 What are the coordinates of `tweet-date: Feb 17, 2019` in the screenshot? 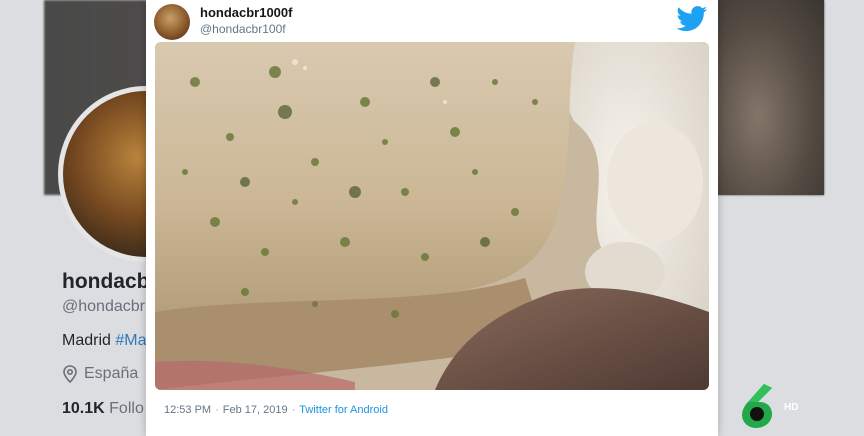 It's located at (255, 410).